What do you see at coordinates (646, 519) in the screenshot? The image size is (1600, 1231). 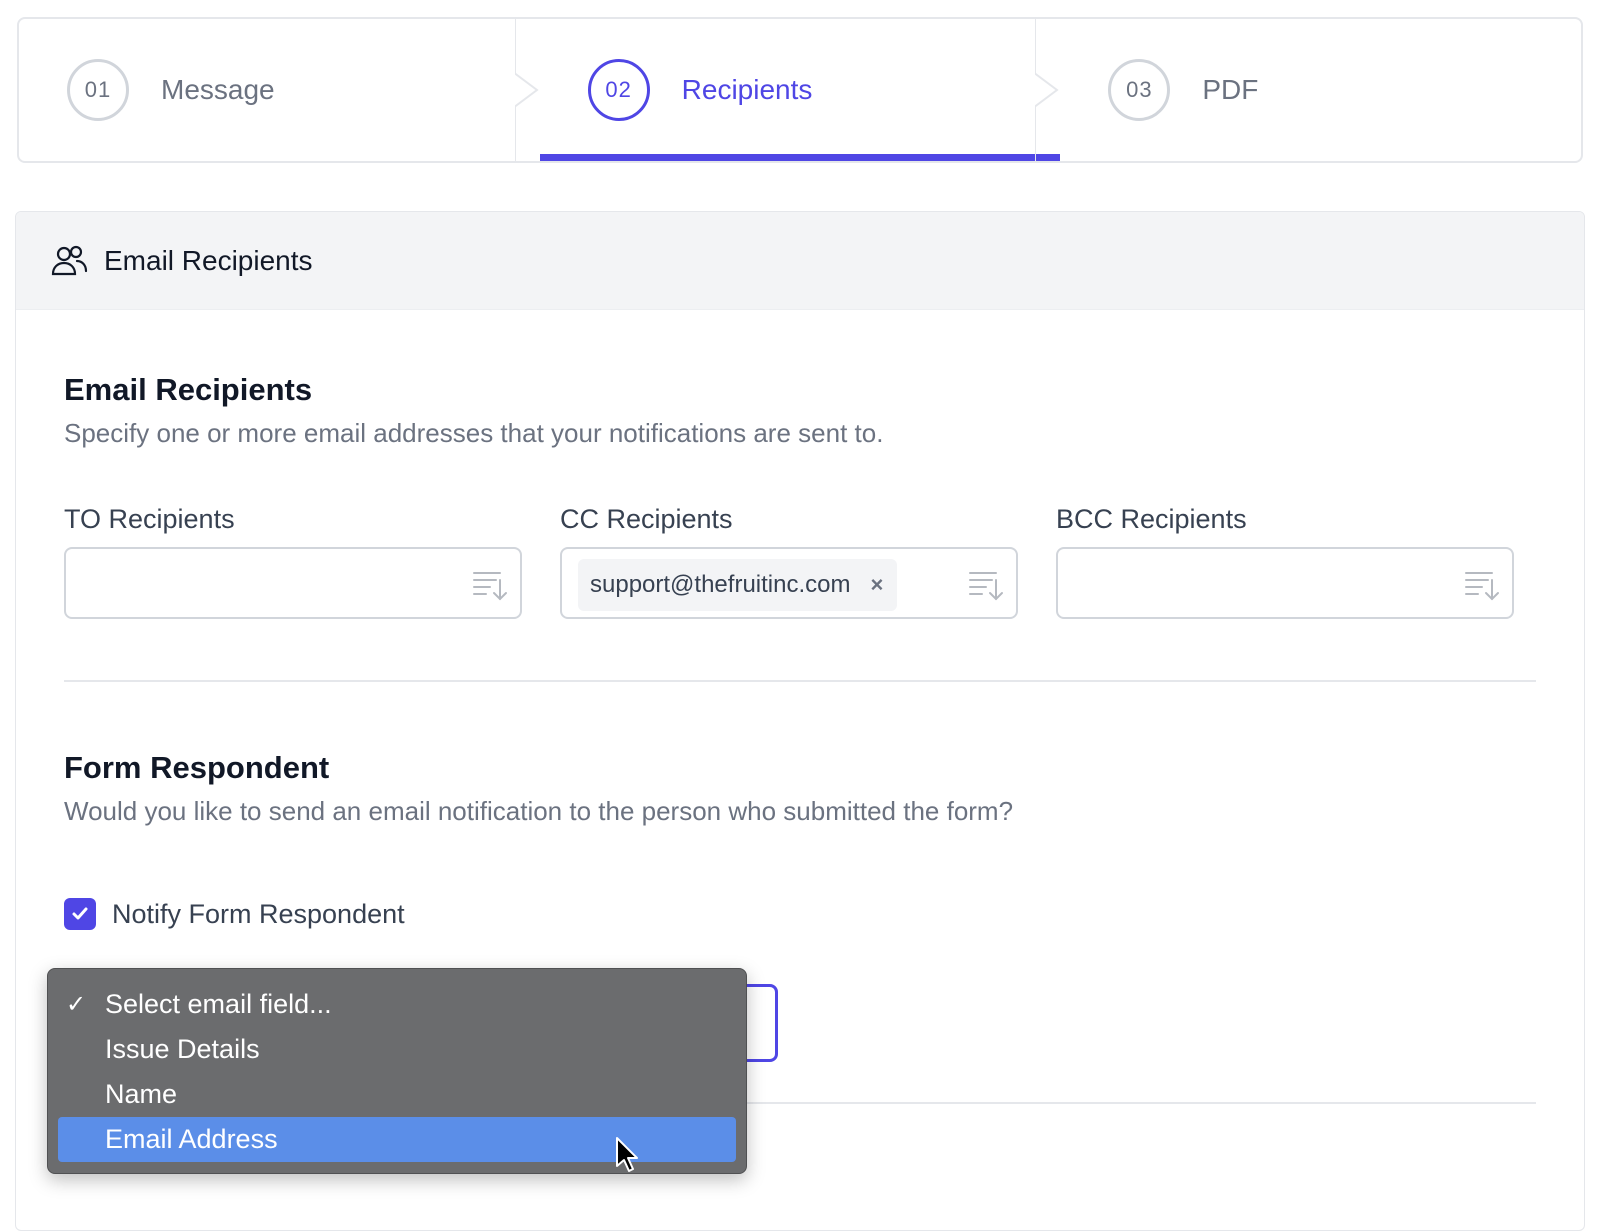 I see `cc-recipients-label: CC Recipients` at bounding box center [646, 519].